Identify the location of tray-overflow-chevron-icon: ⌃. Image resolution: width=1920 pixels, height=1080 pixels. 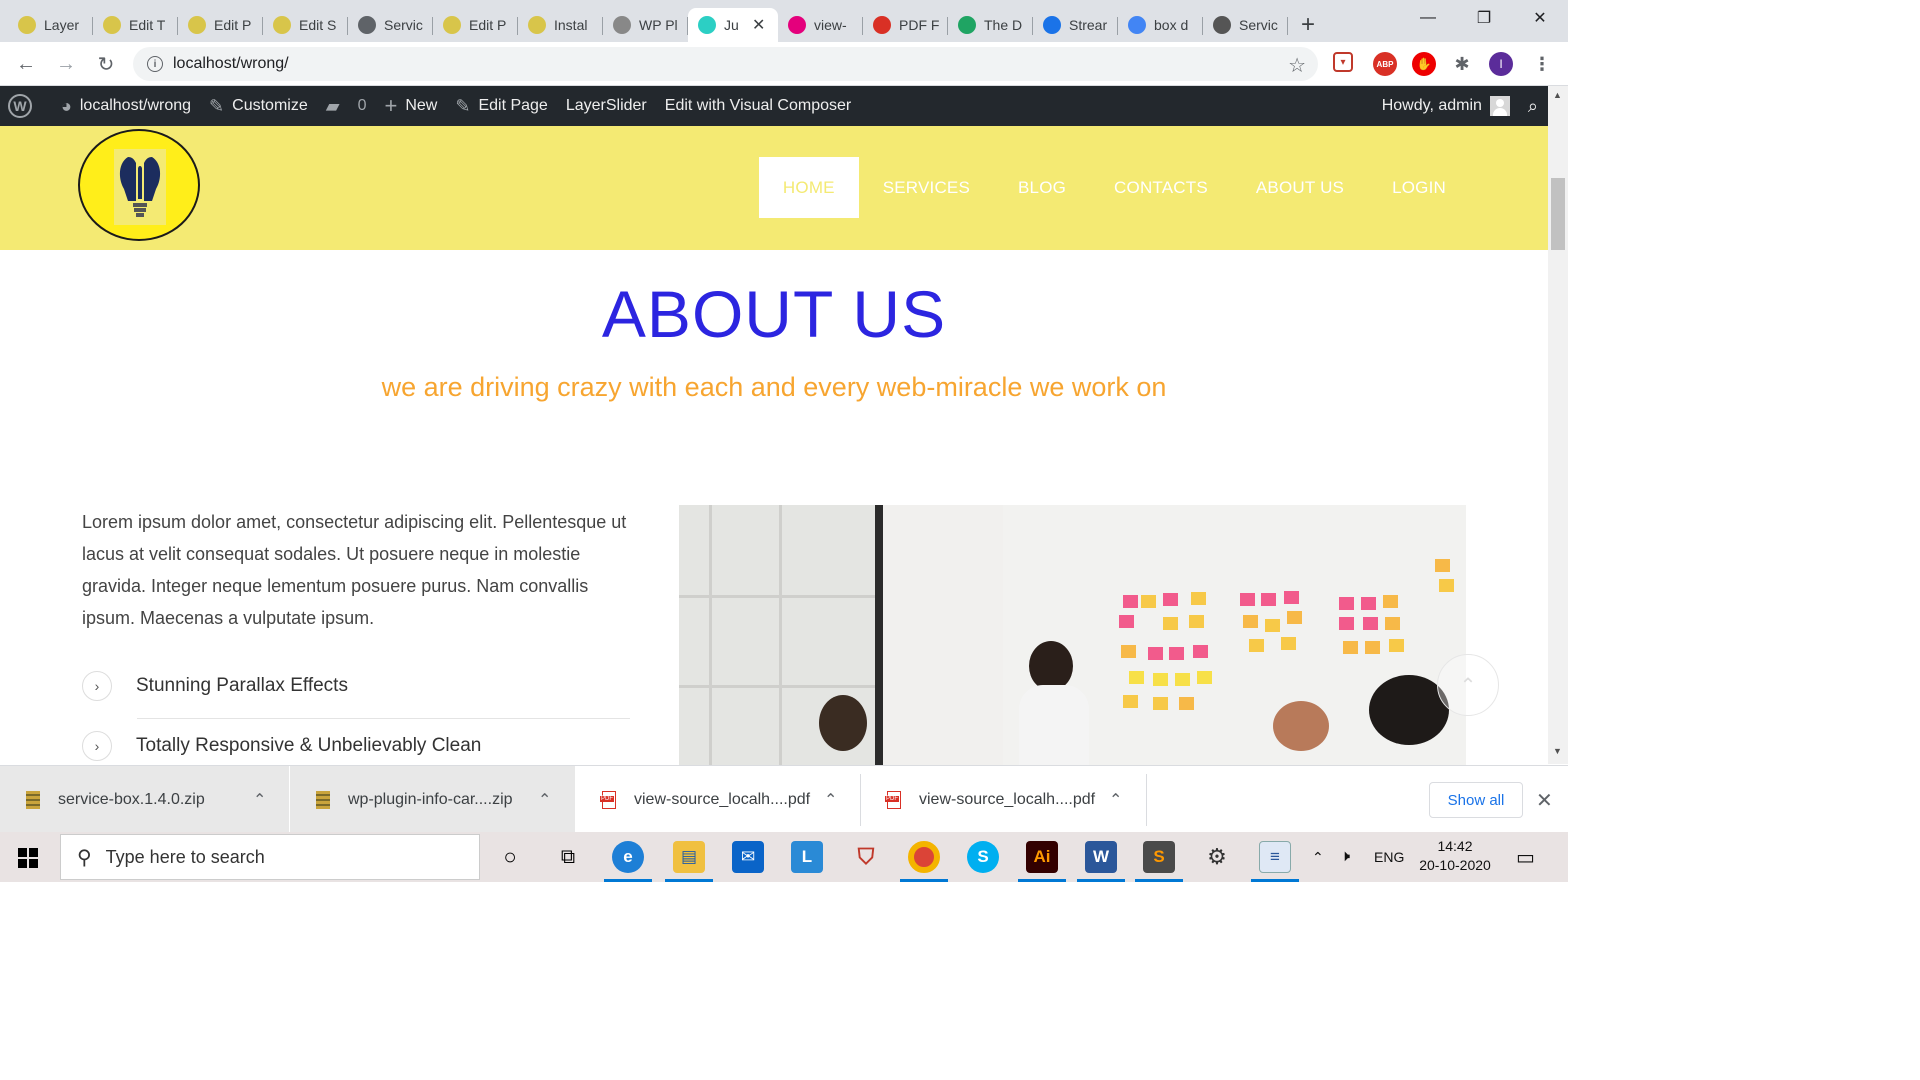
(1318, 857).